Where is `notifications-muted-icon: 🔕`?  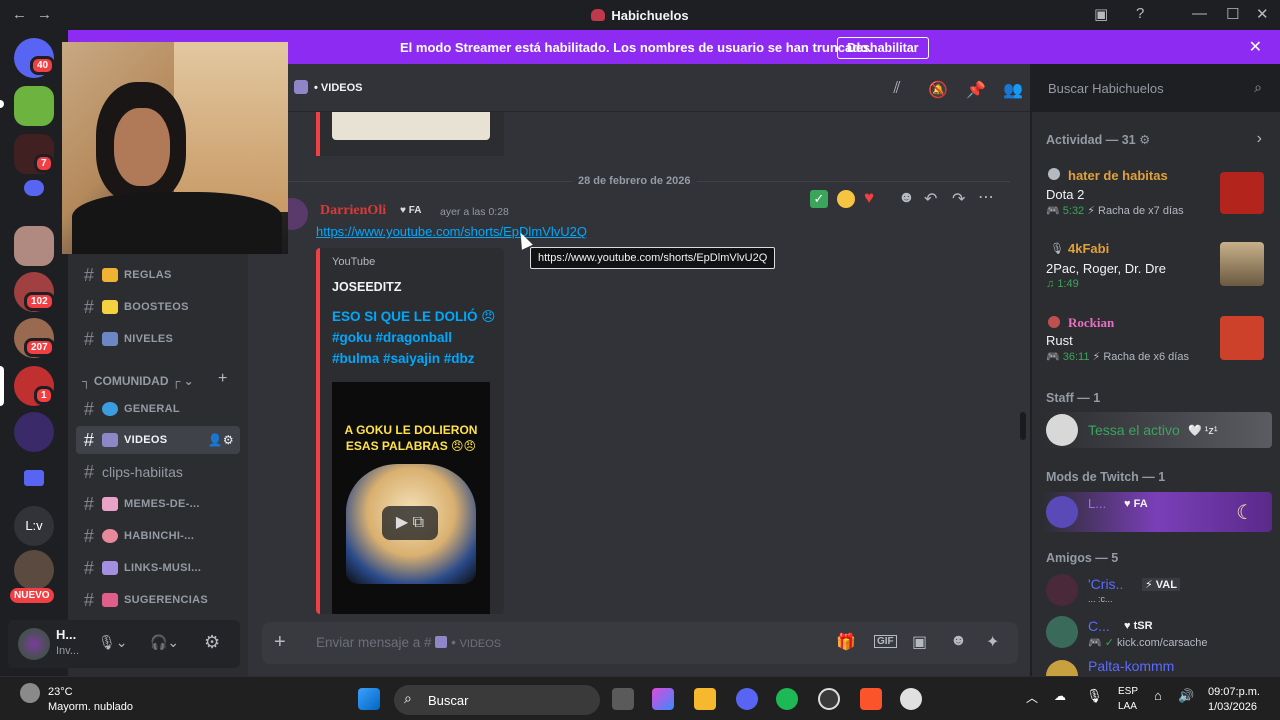
notifications-muted-icon: 🔕 is located at coordinates (938, 89).